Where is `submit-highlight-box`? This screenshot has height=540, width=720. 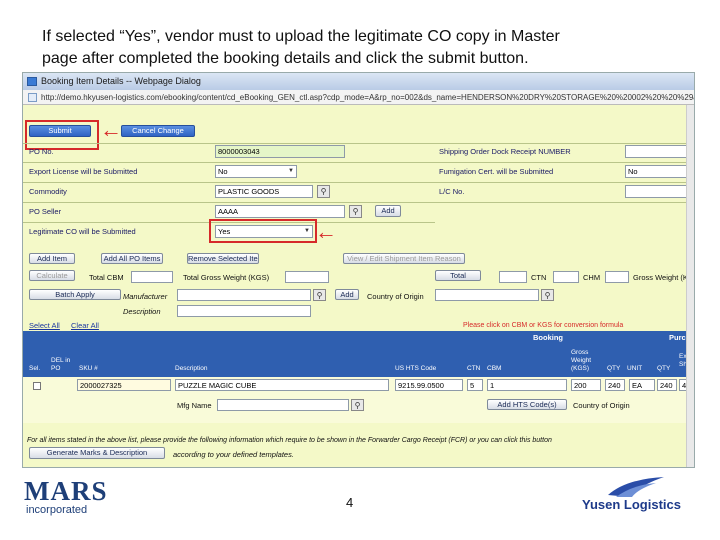 submit-highlight-box is located at coordinates (62, 135).